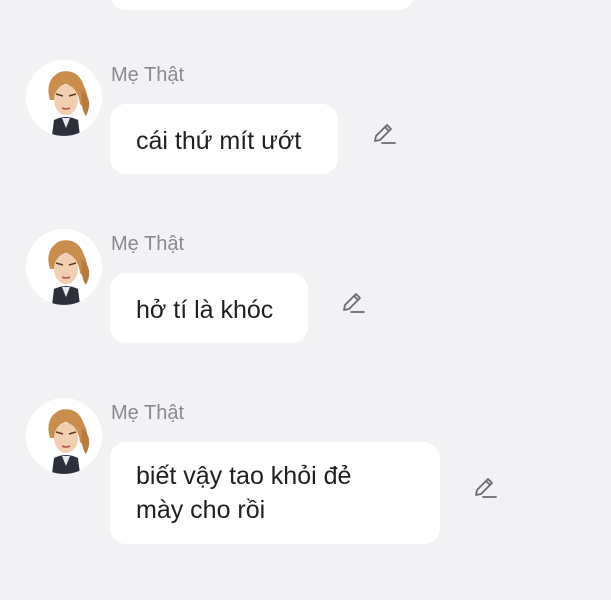 The image size is (611, 600). I want to click on message-bubble: cái thứ mít ướt, so click(224, 139).